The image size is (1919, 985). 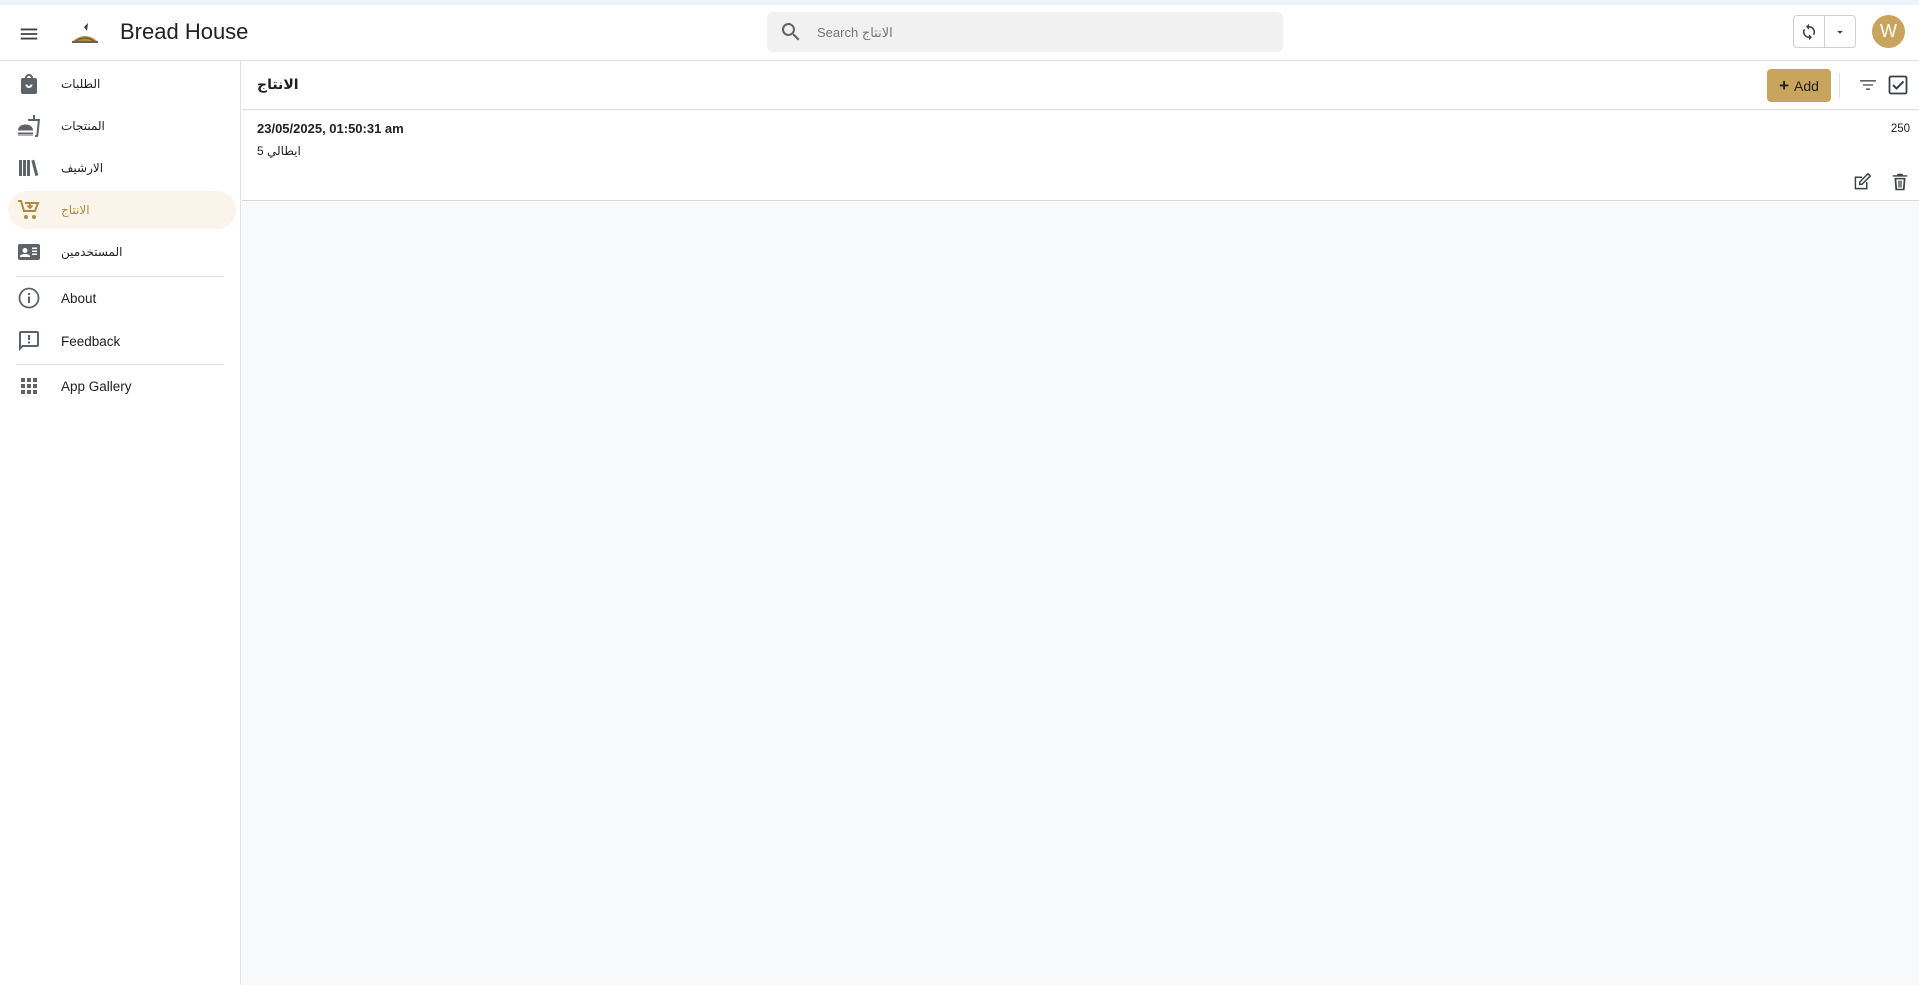 I want to click on apps-grid-icon, so click(x=29, y=386).